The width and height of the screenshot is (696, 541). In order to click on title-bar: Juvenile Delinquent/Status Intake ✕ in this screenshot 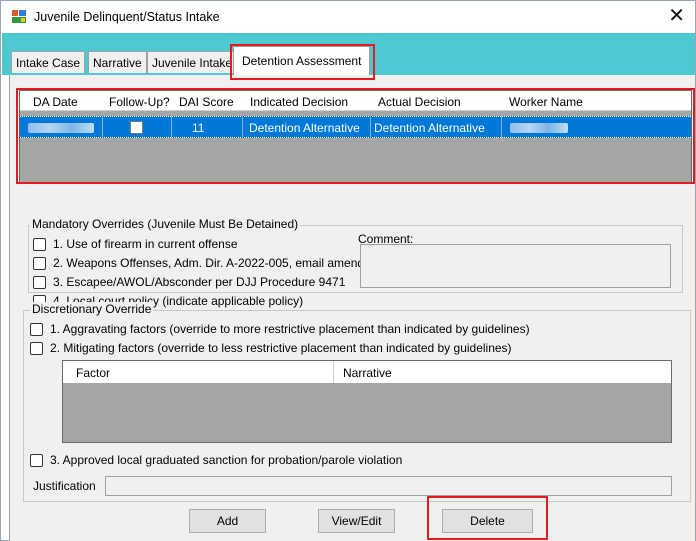, I will do `click(348, 17)`.